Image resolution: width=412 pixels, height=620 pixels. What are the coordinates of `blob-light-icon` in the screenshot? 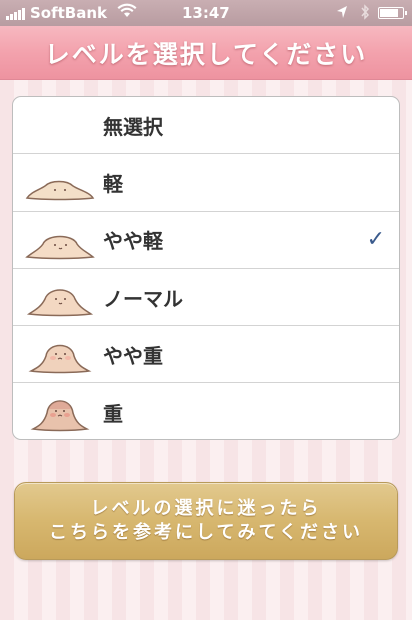 It's located at (60, 183).